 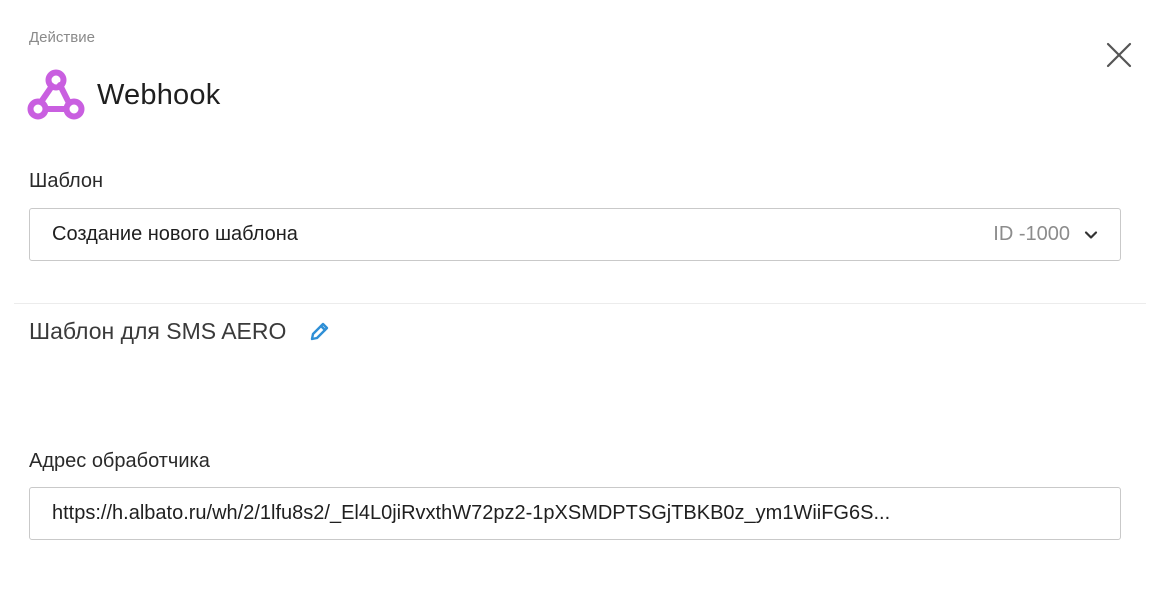 What do you see at coordinates (1031, 234) in the screenshot?
I see `template-id: ID -1000` at bounding box center [1031, 234].